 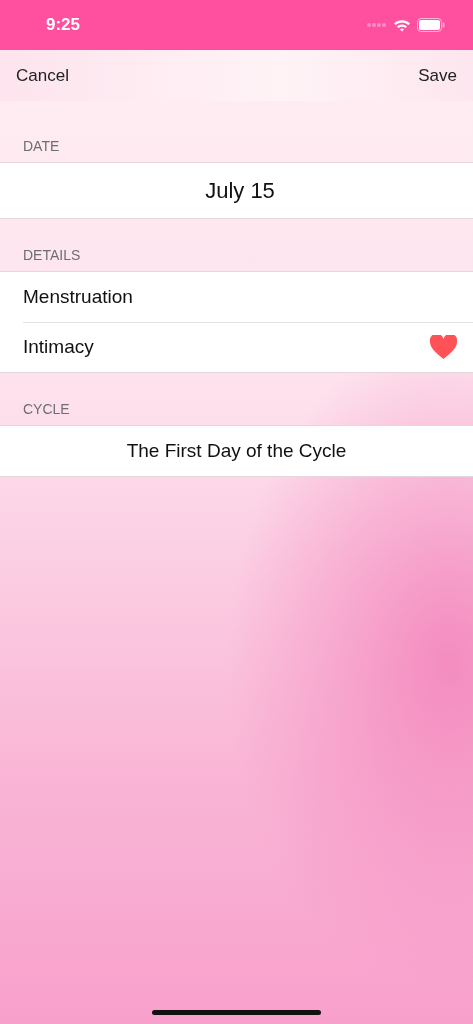 What do you see at coordinates (46, 410) in the screenshot?
I see `section-header: CYCLE` at bounding box center [46, 410].